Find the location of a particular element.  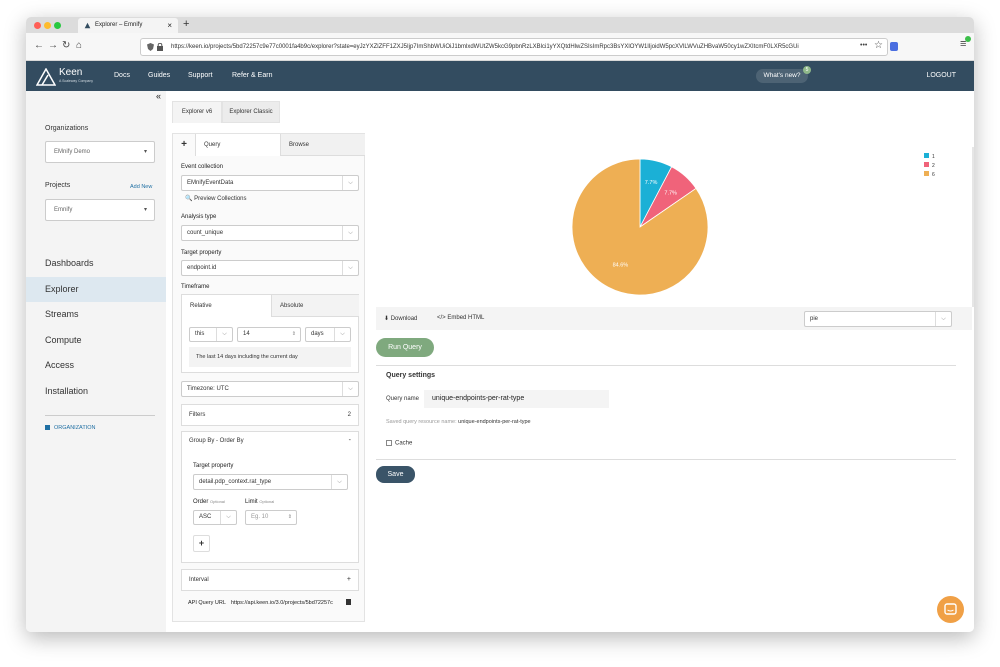

tab-explorer-classic: Explorer Classic is located at coordinates (251, 112).